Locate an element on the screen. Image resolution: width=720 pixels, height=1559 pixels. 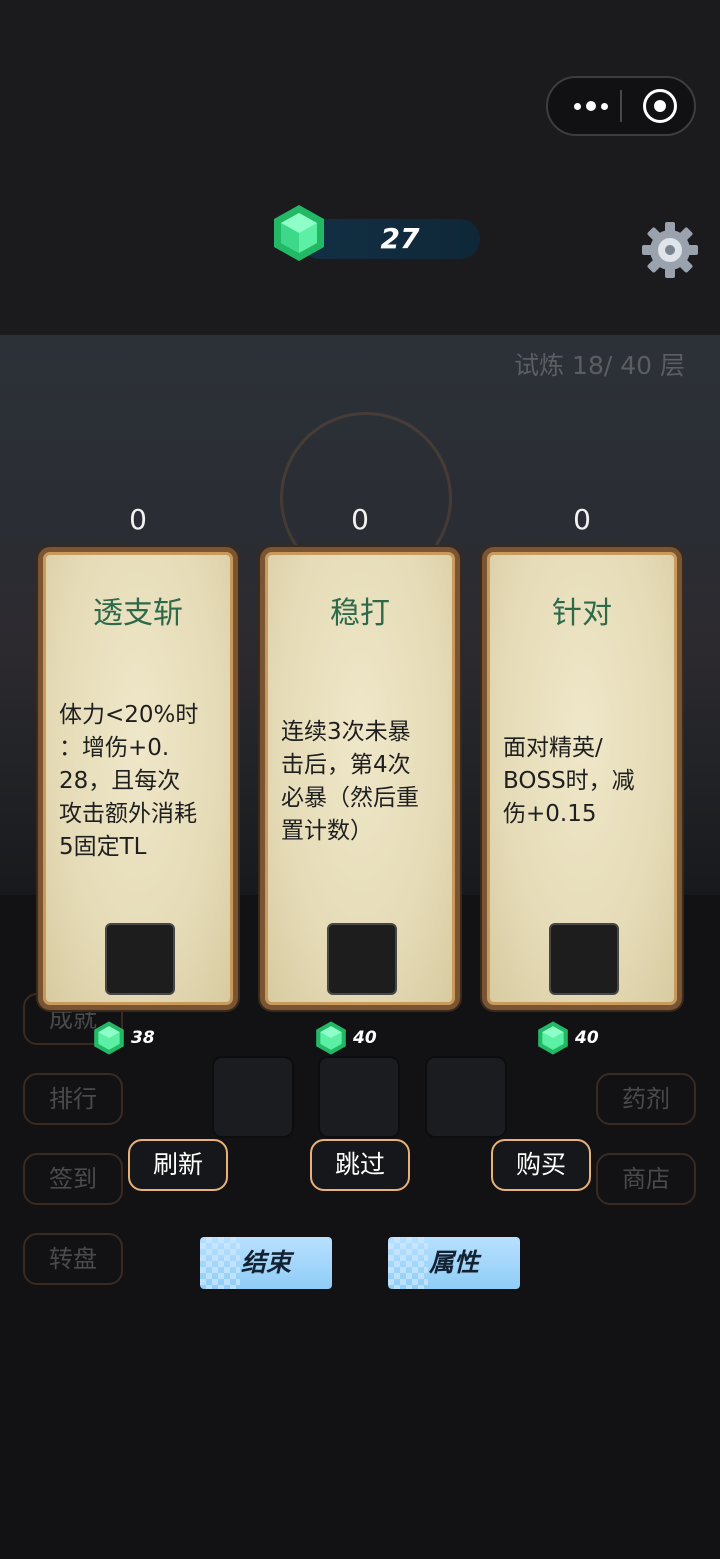
skill-card-title: 稳打 is located at coordinates (360, 613).